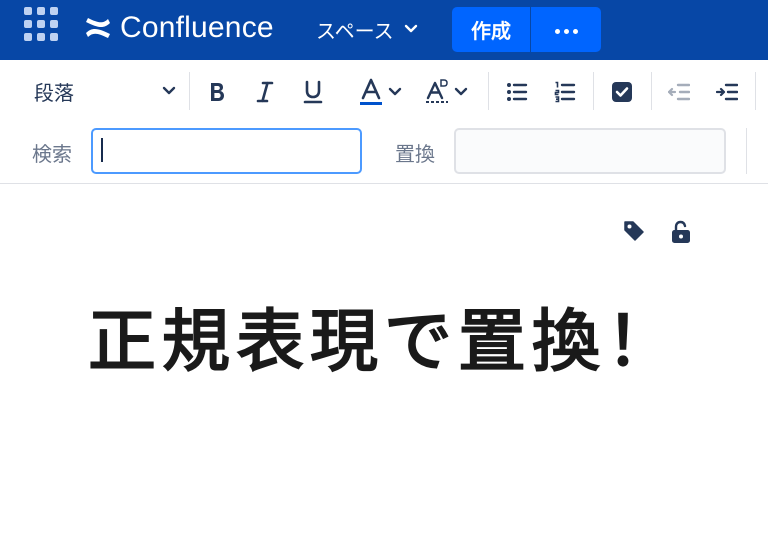 The width and height of the screenshot is (768, 554). What do you see at coordinates (102, 150) in the screenshot?
I see `text-cursor` at bounding box center [102, 150].